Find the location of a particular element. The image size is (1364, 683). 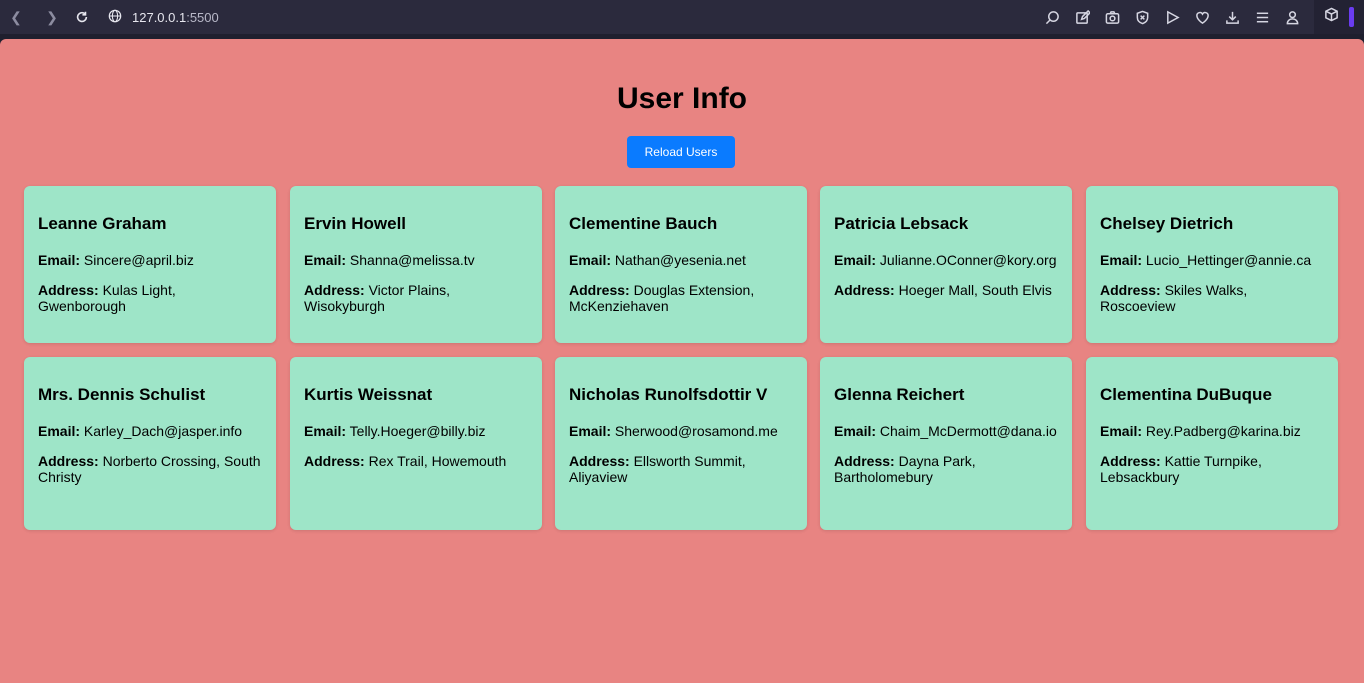

extensions-area is located at coordinates (1339, 17).